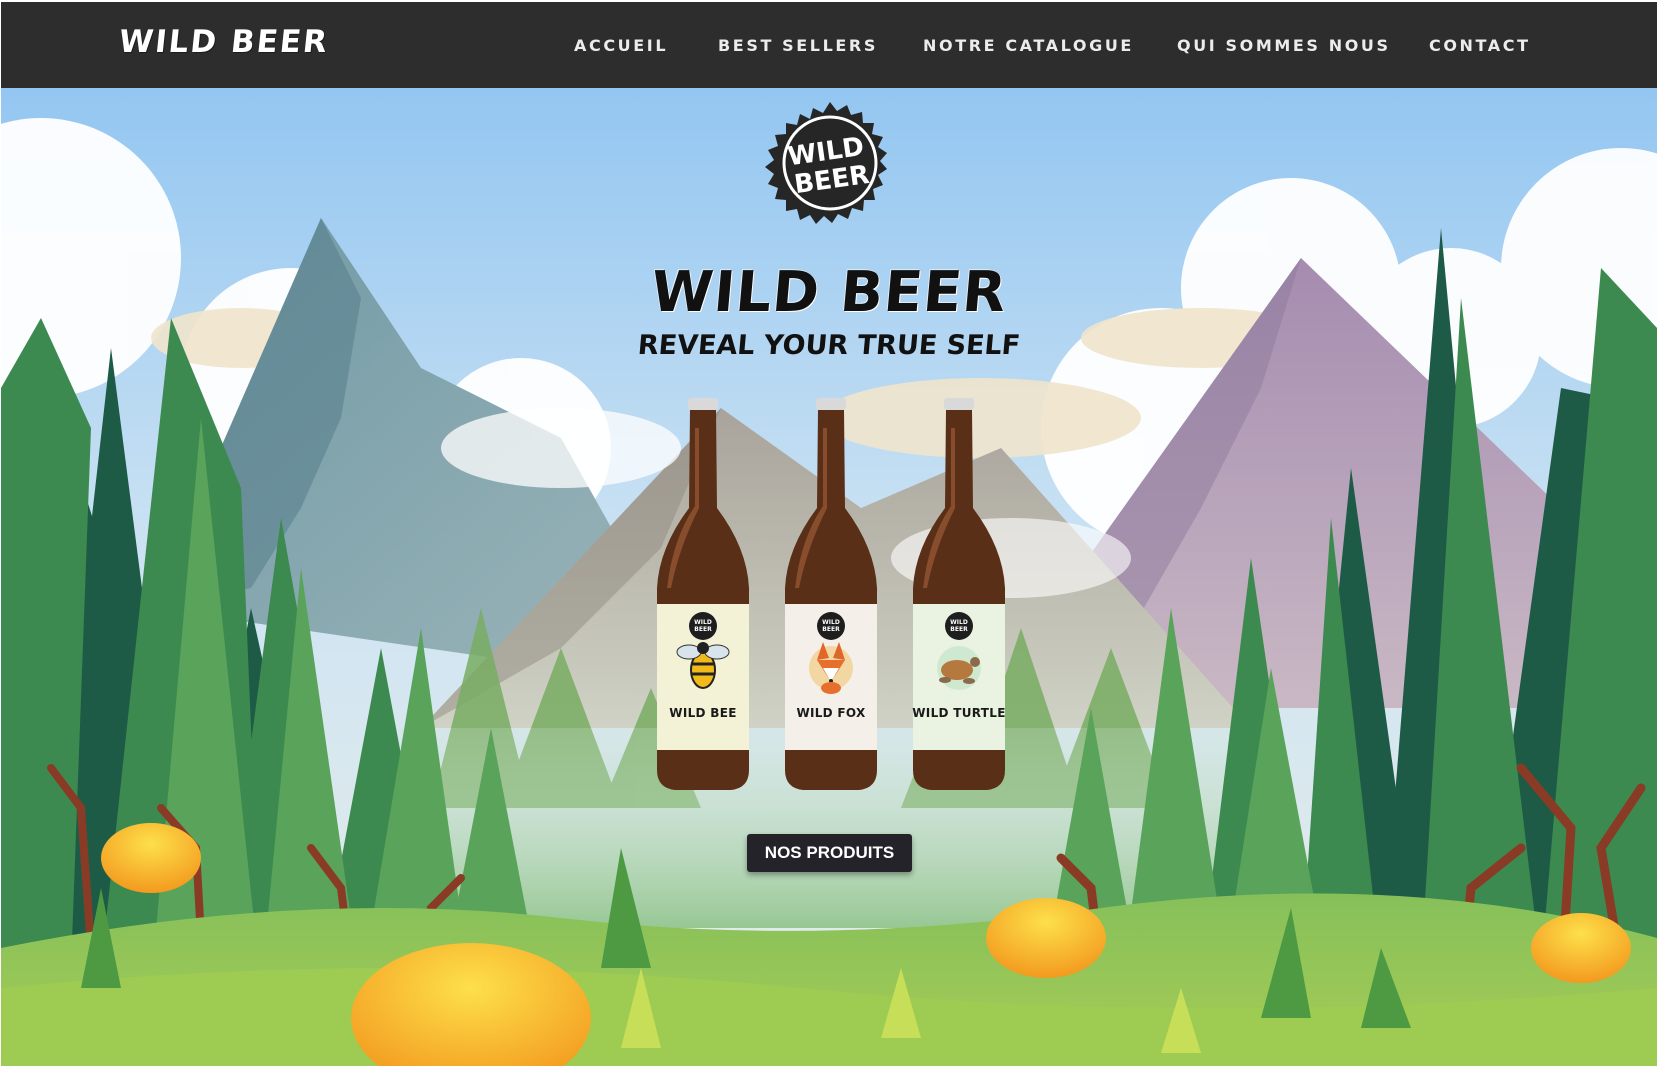  Describe the element at coordinates (959, 713) in the screenshot. I see `bottle-name-turtle: WILD TURTLE` at that location.